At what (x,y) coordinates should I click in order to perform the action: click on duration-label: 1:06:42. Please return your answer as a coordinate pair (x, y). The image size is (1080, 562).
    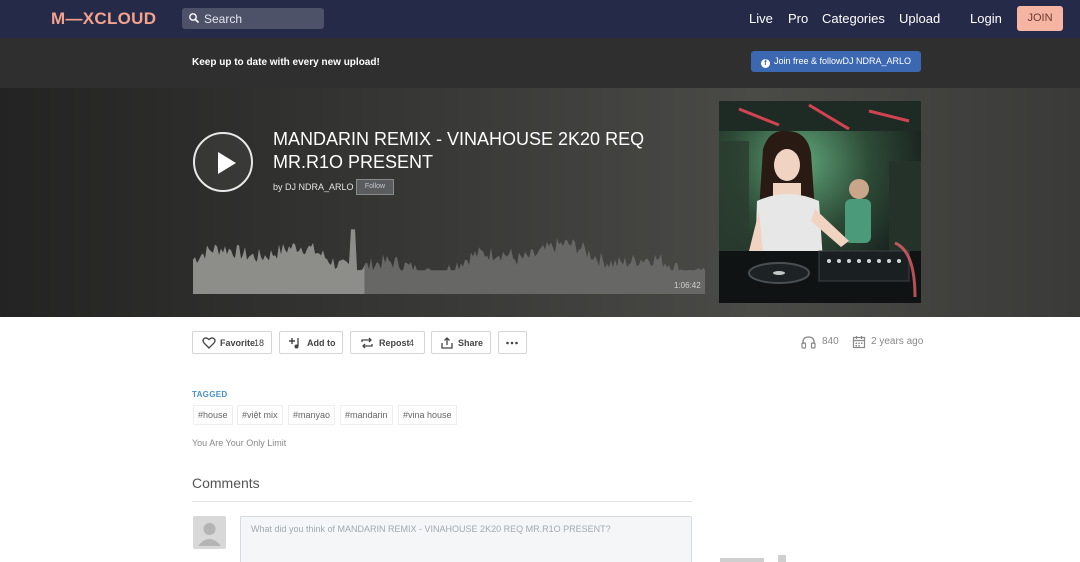
    Looking at the image, I should click on (687, 285).